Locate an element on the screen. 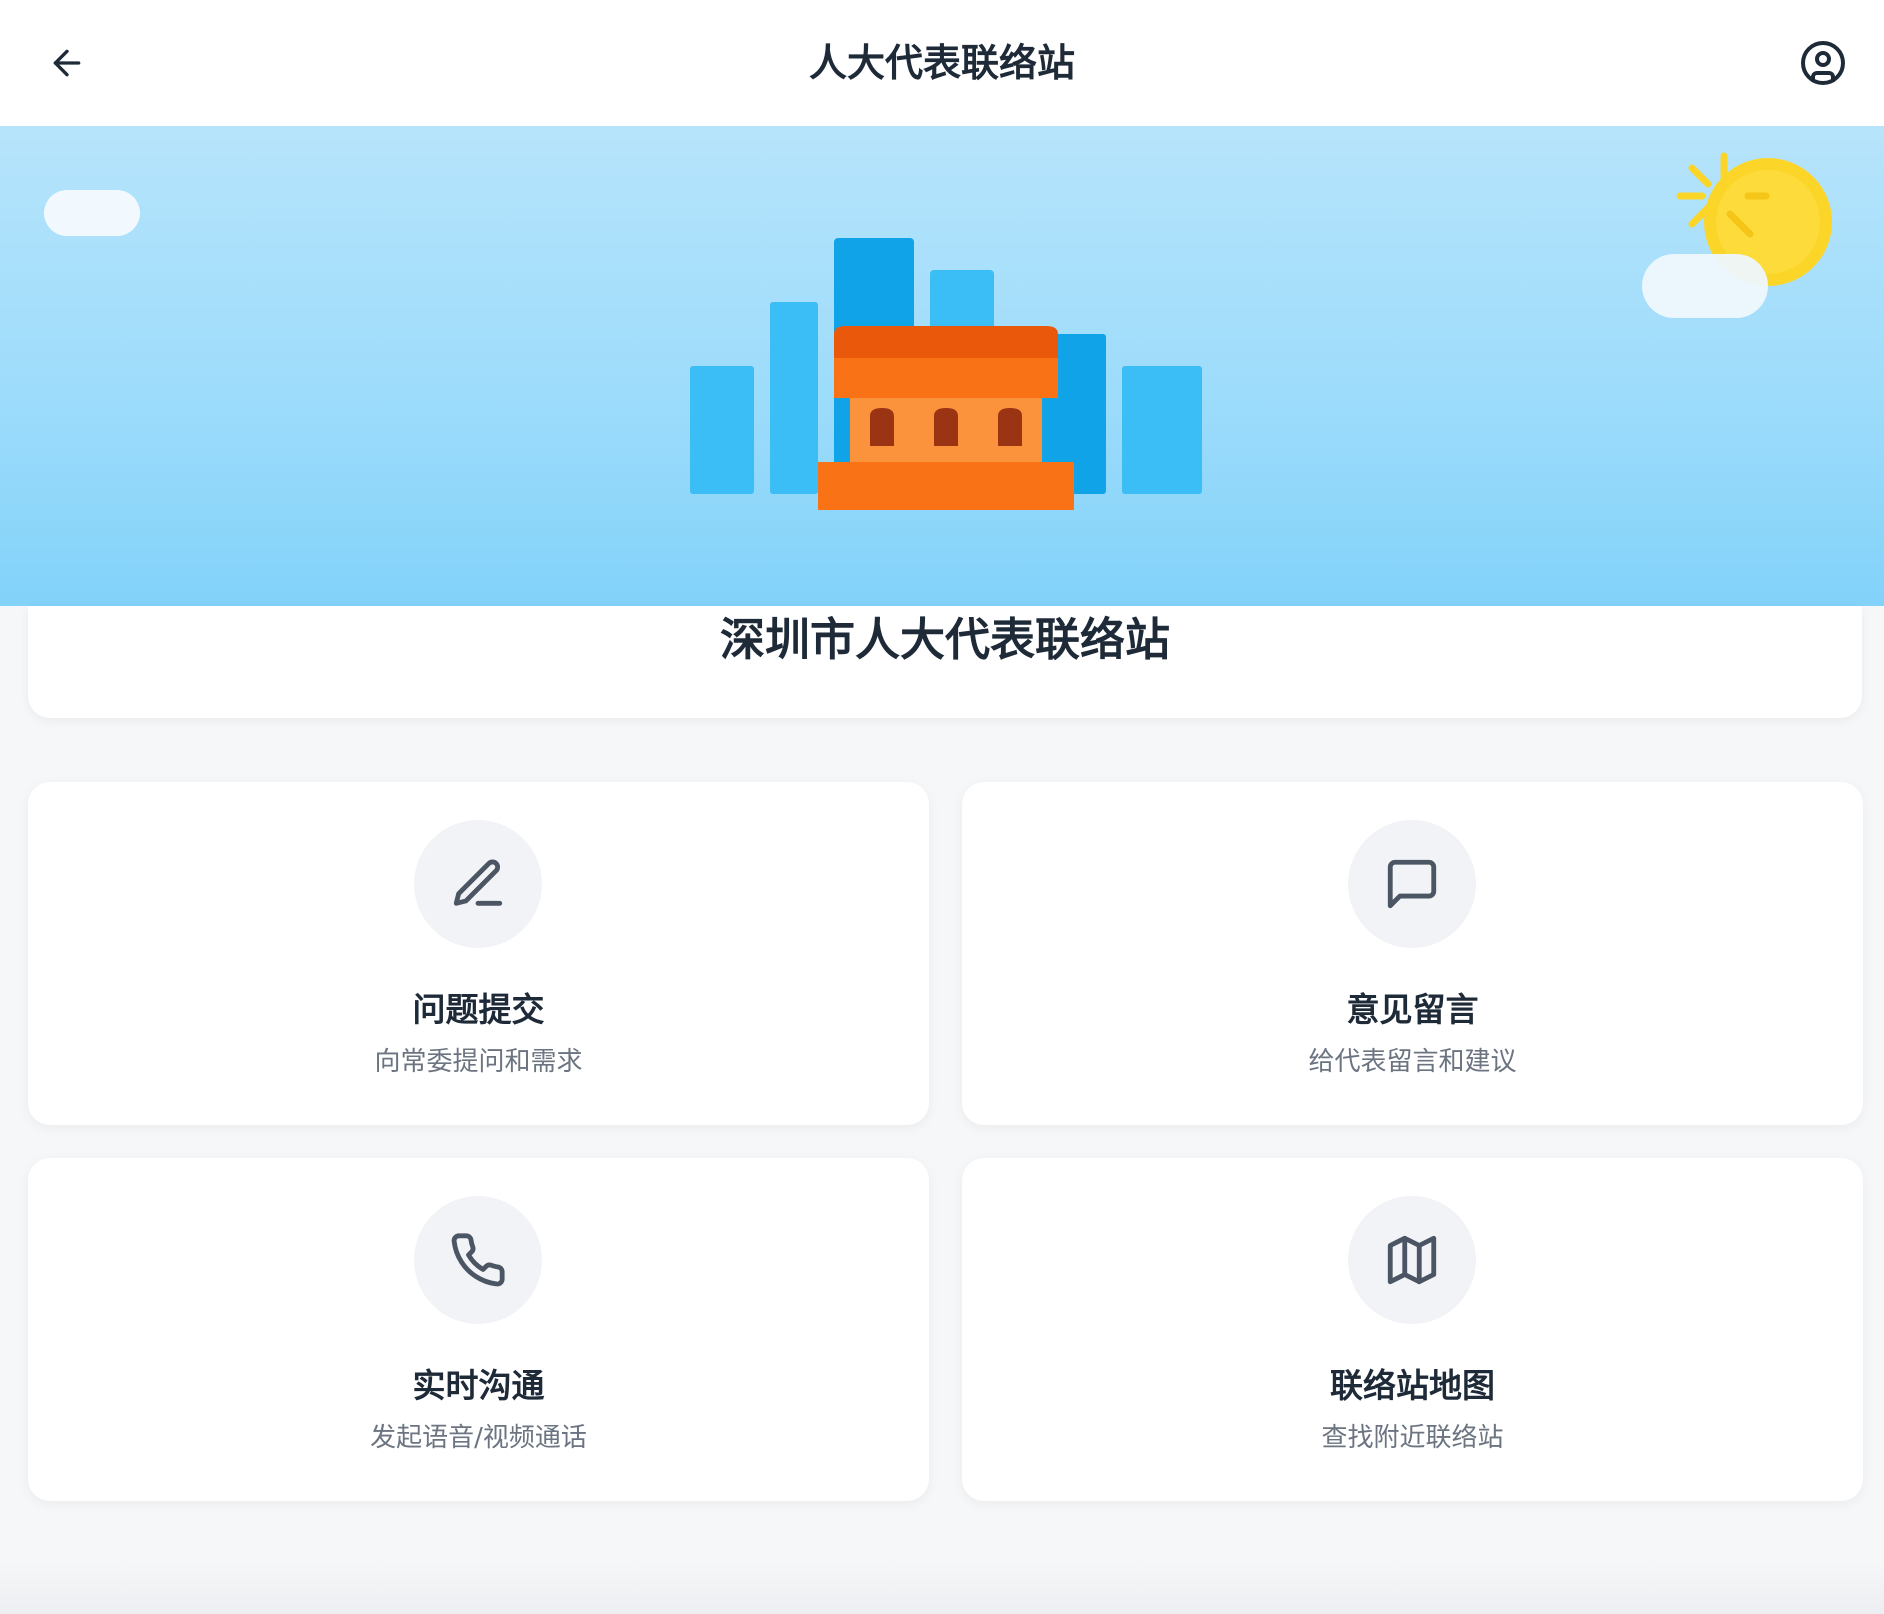 The width and height of the screenshot is (1884, 1614). user-circle-icon is located at coordinates (1823, 63).